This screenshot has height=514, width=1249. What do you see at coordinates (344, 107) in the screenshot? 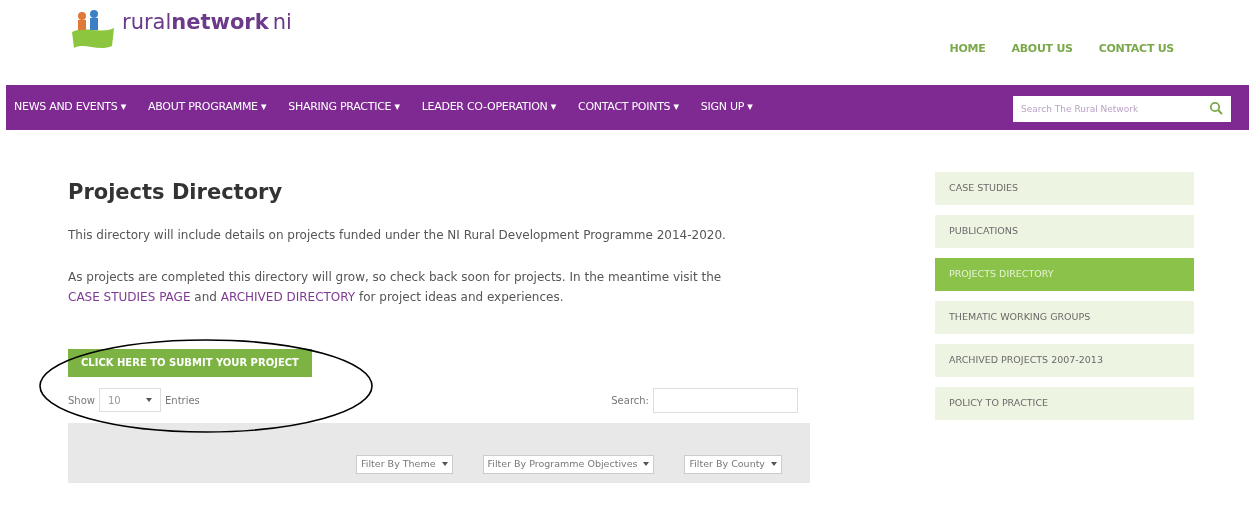
I see `nav-item: SHARING PRACTICE ▾` at bounding box center [344, 107].